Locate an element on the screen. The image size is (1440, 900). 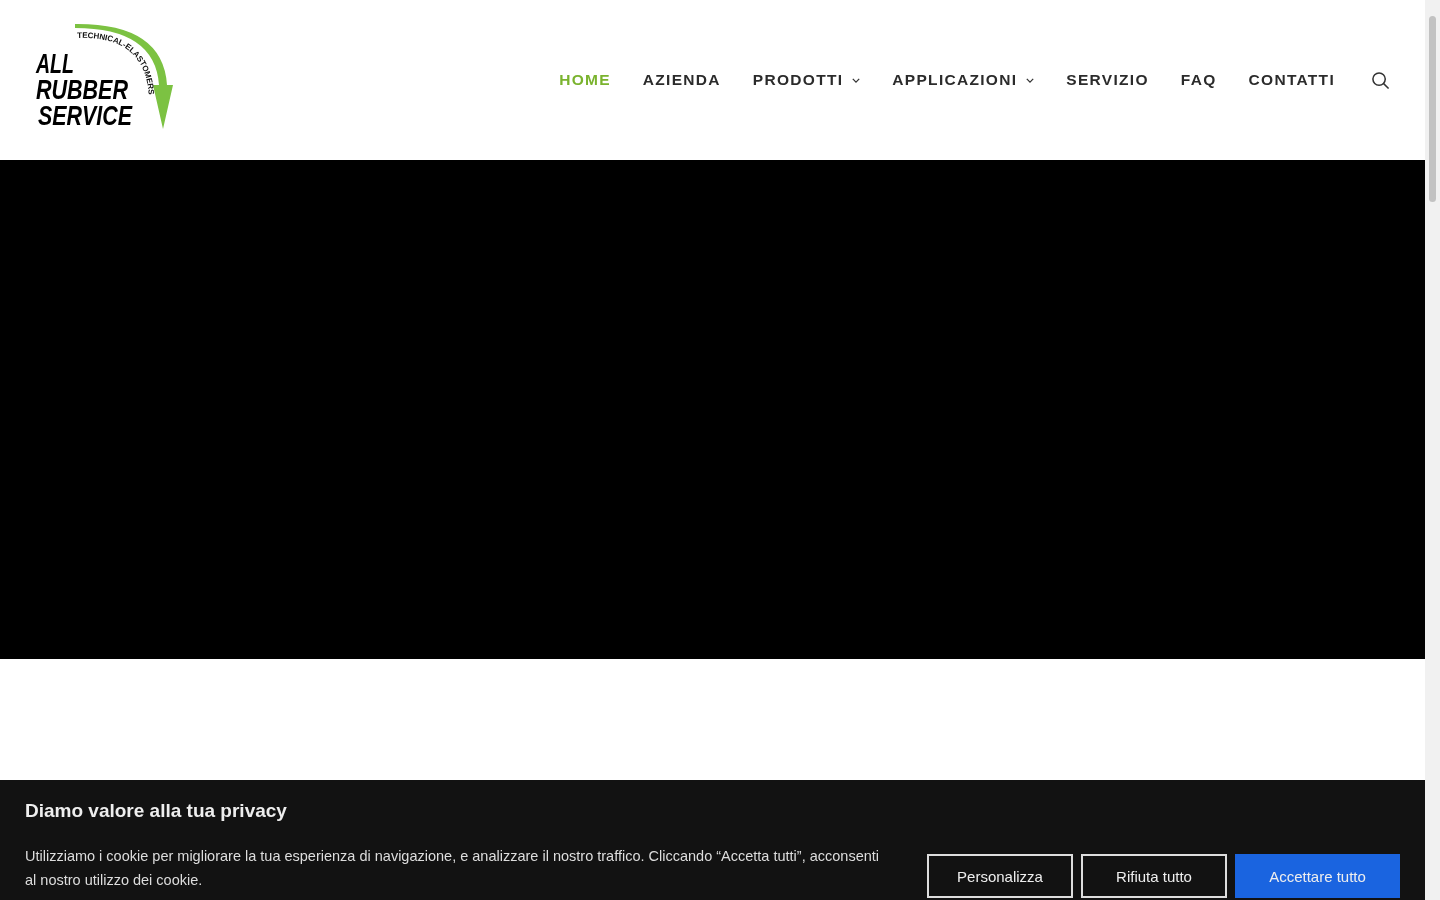
cookie-button: Rifiuta tutto is located at coordinates (1154, 876).